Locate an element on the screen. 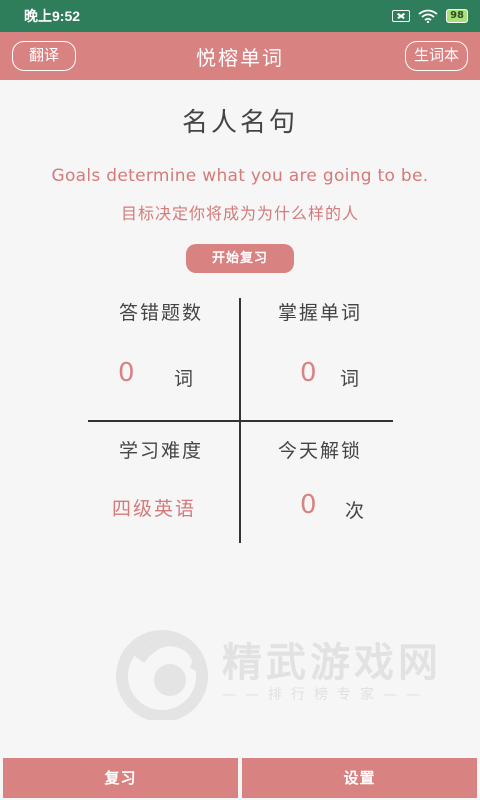  app-bar: 翻译 悦榕单词 生词本 is located at coordinates (240, 56).